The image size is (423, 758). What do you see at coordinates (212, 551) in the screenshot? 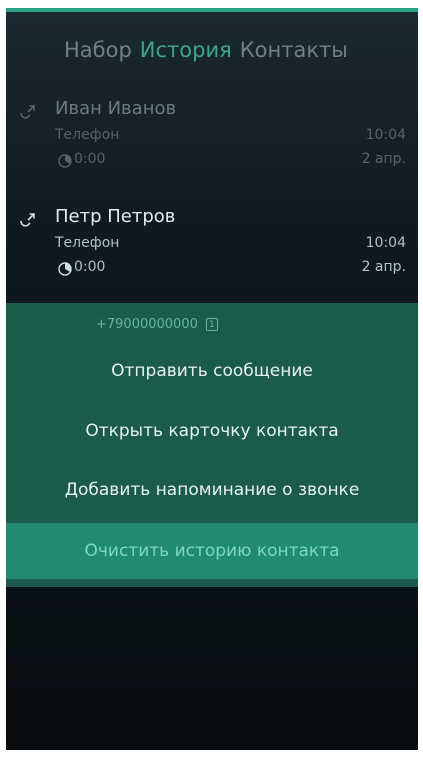
I see `clear-contact-history-item: Очистить историю контакта` at bounding box center [212, 551].